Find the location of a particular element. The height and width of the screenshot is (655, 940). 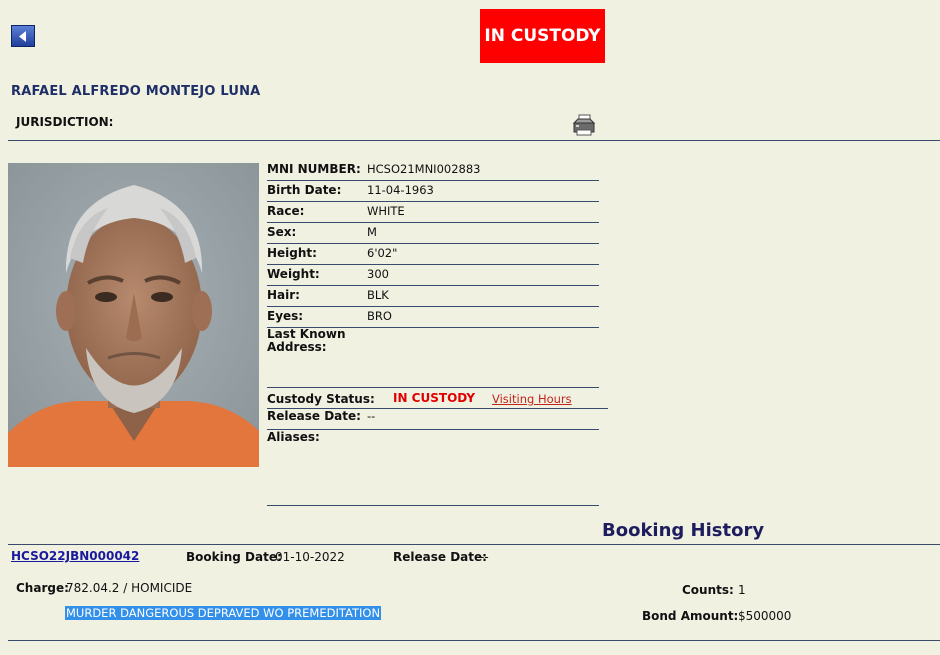

booking-release-date-label: Release Date: is located at coordinates (440, 557).